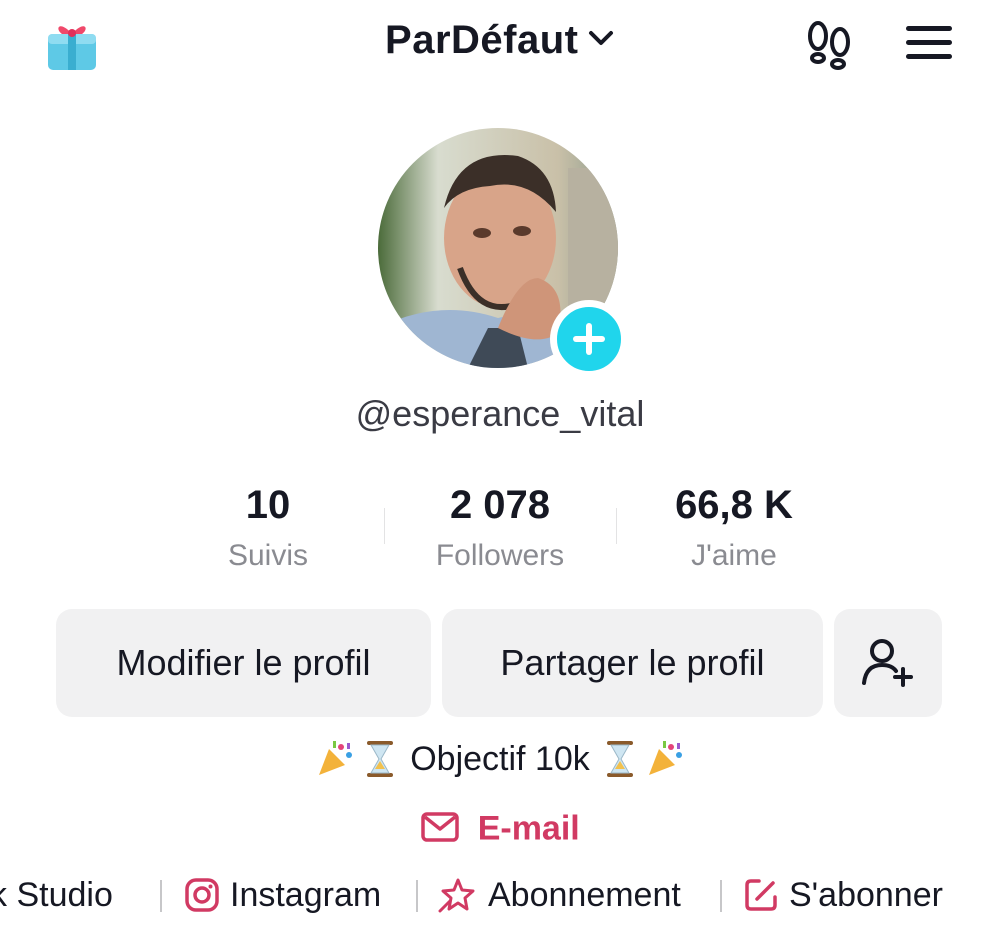  What do you see at coordinates (500, 528) in the screenshot?
I see `followers-stat: 2 078 Followers` at bounding box center [500, 528].